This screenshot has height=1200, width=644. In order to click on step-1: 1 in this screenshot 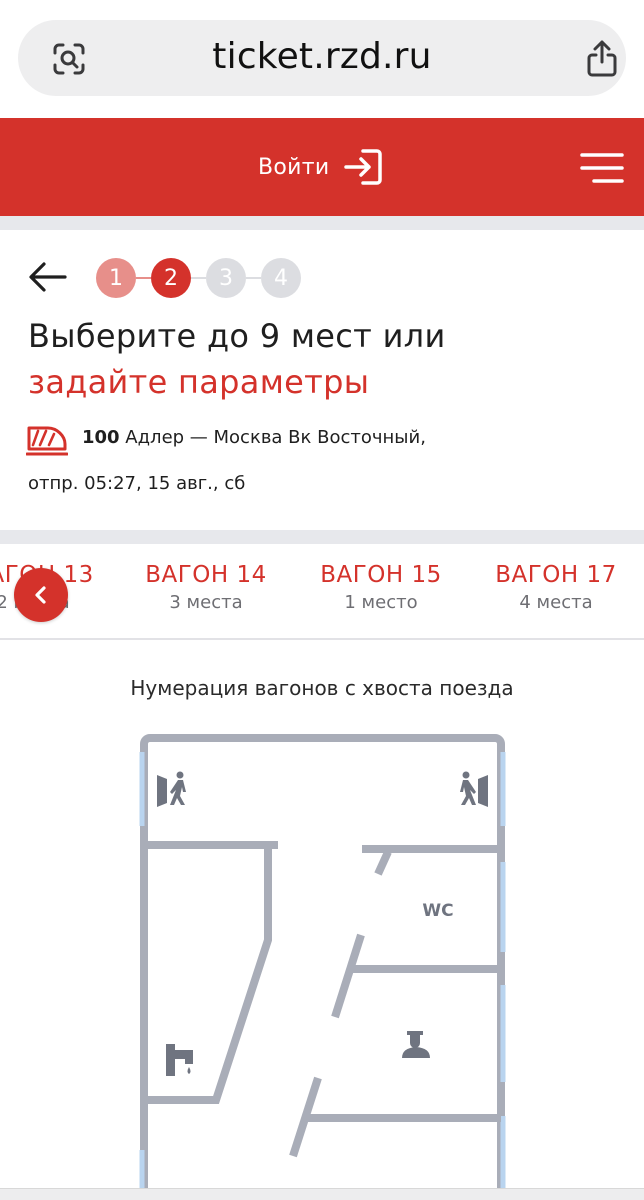, I will do `click(116, 278)`.